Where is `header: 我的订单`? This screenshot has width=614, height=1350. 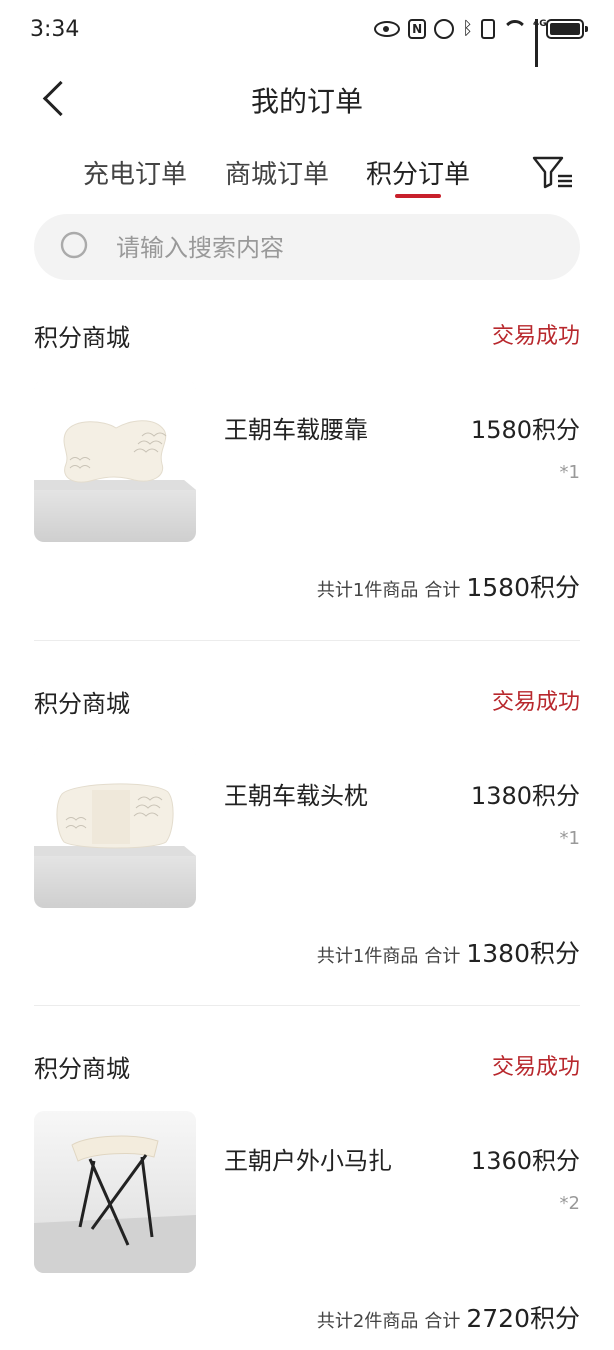 header: 我的订单 is located at coordinates (307, 100).